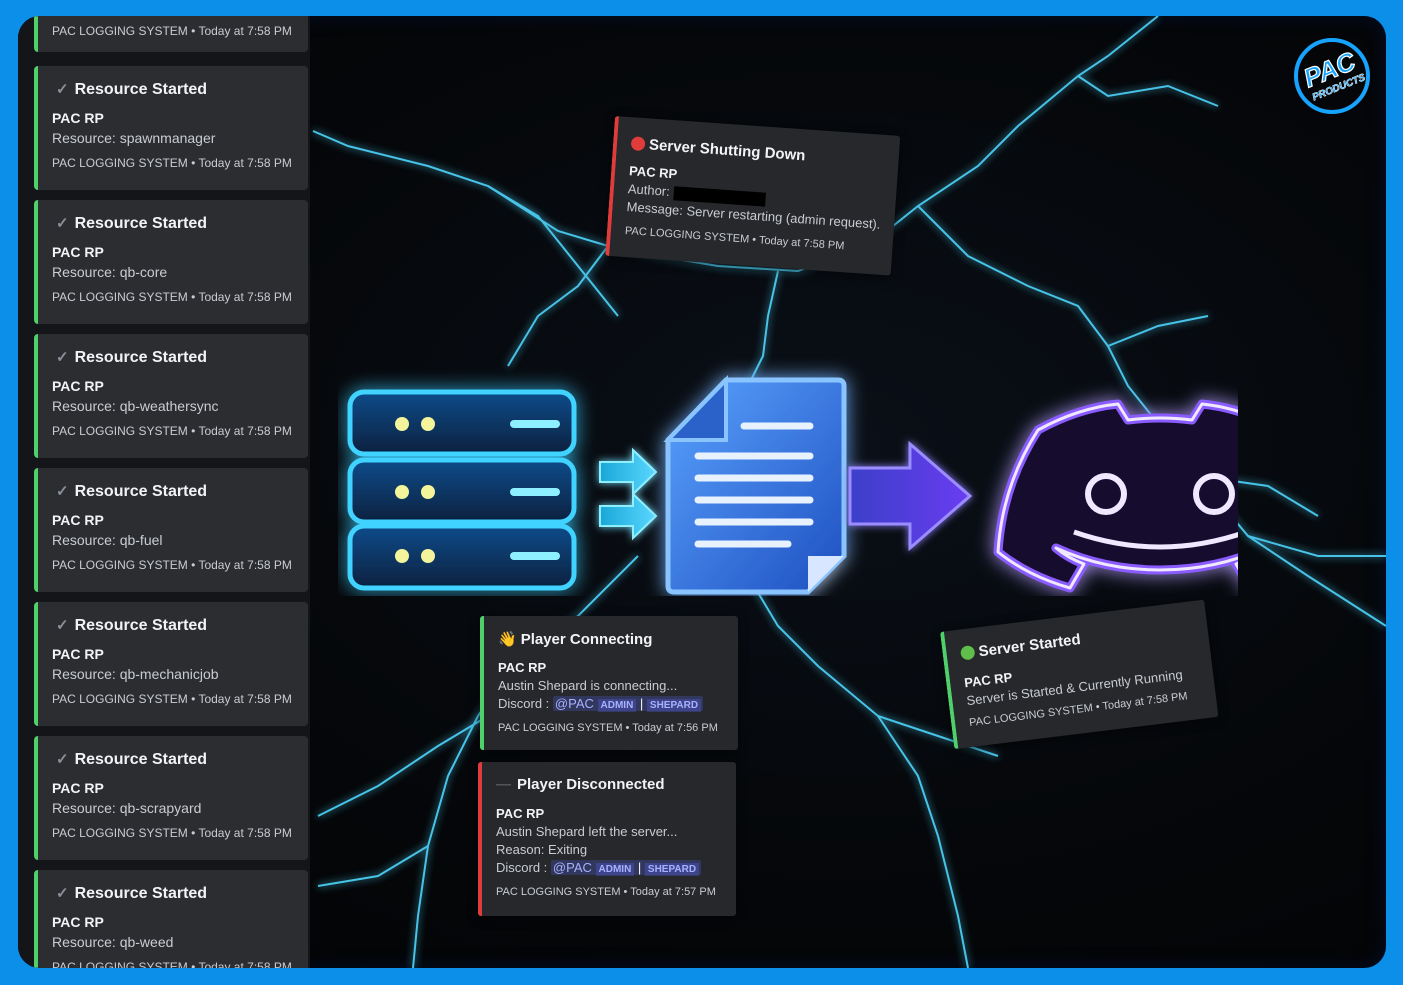 The height and width of the screenshot is (985, 1403). What do you see at coordinates (1115, 496) in the screenshot?
I see `discord-icon` at bounding box center [1115, 496].